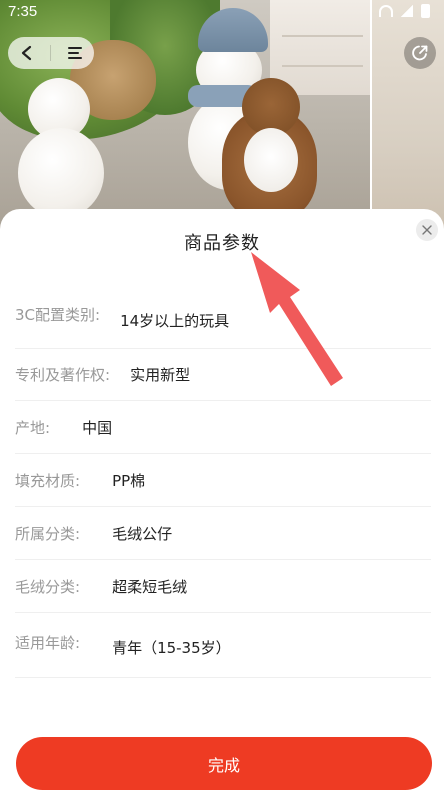 Image resolution: width=444 pixels, height=798 pixels. Describe the element at coordinates (23, 11) in the screenshot. I see `status-time: 7:35` at that location.